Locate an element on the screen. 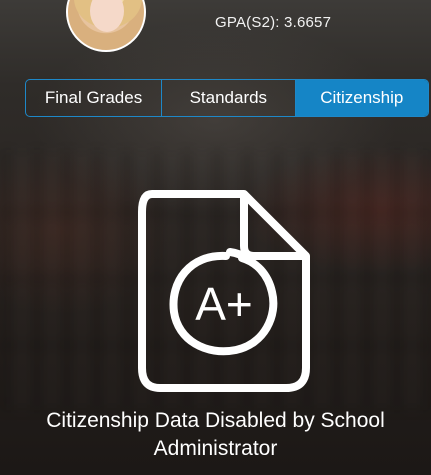  grade-badge-text: A+ is located at coordinates (224, 304).